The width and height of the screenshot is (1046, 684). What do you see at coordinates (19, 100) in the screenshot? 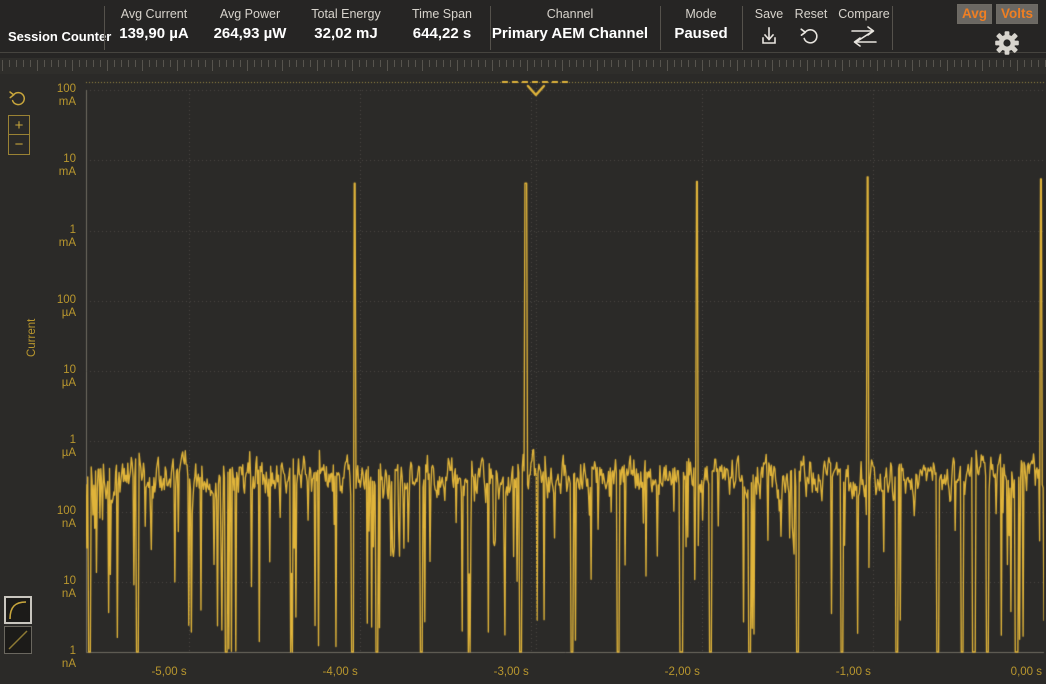
I see `rotate-reset-icon` at bounding box center [19, 100].